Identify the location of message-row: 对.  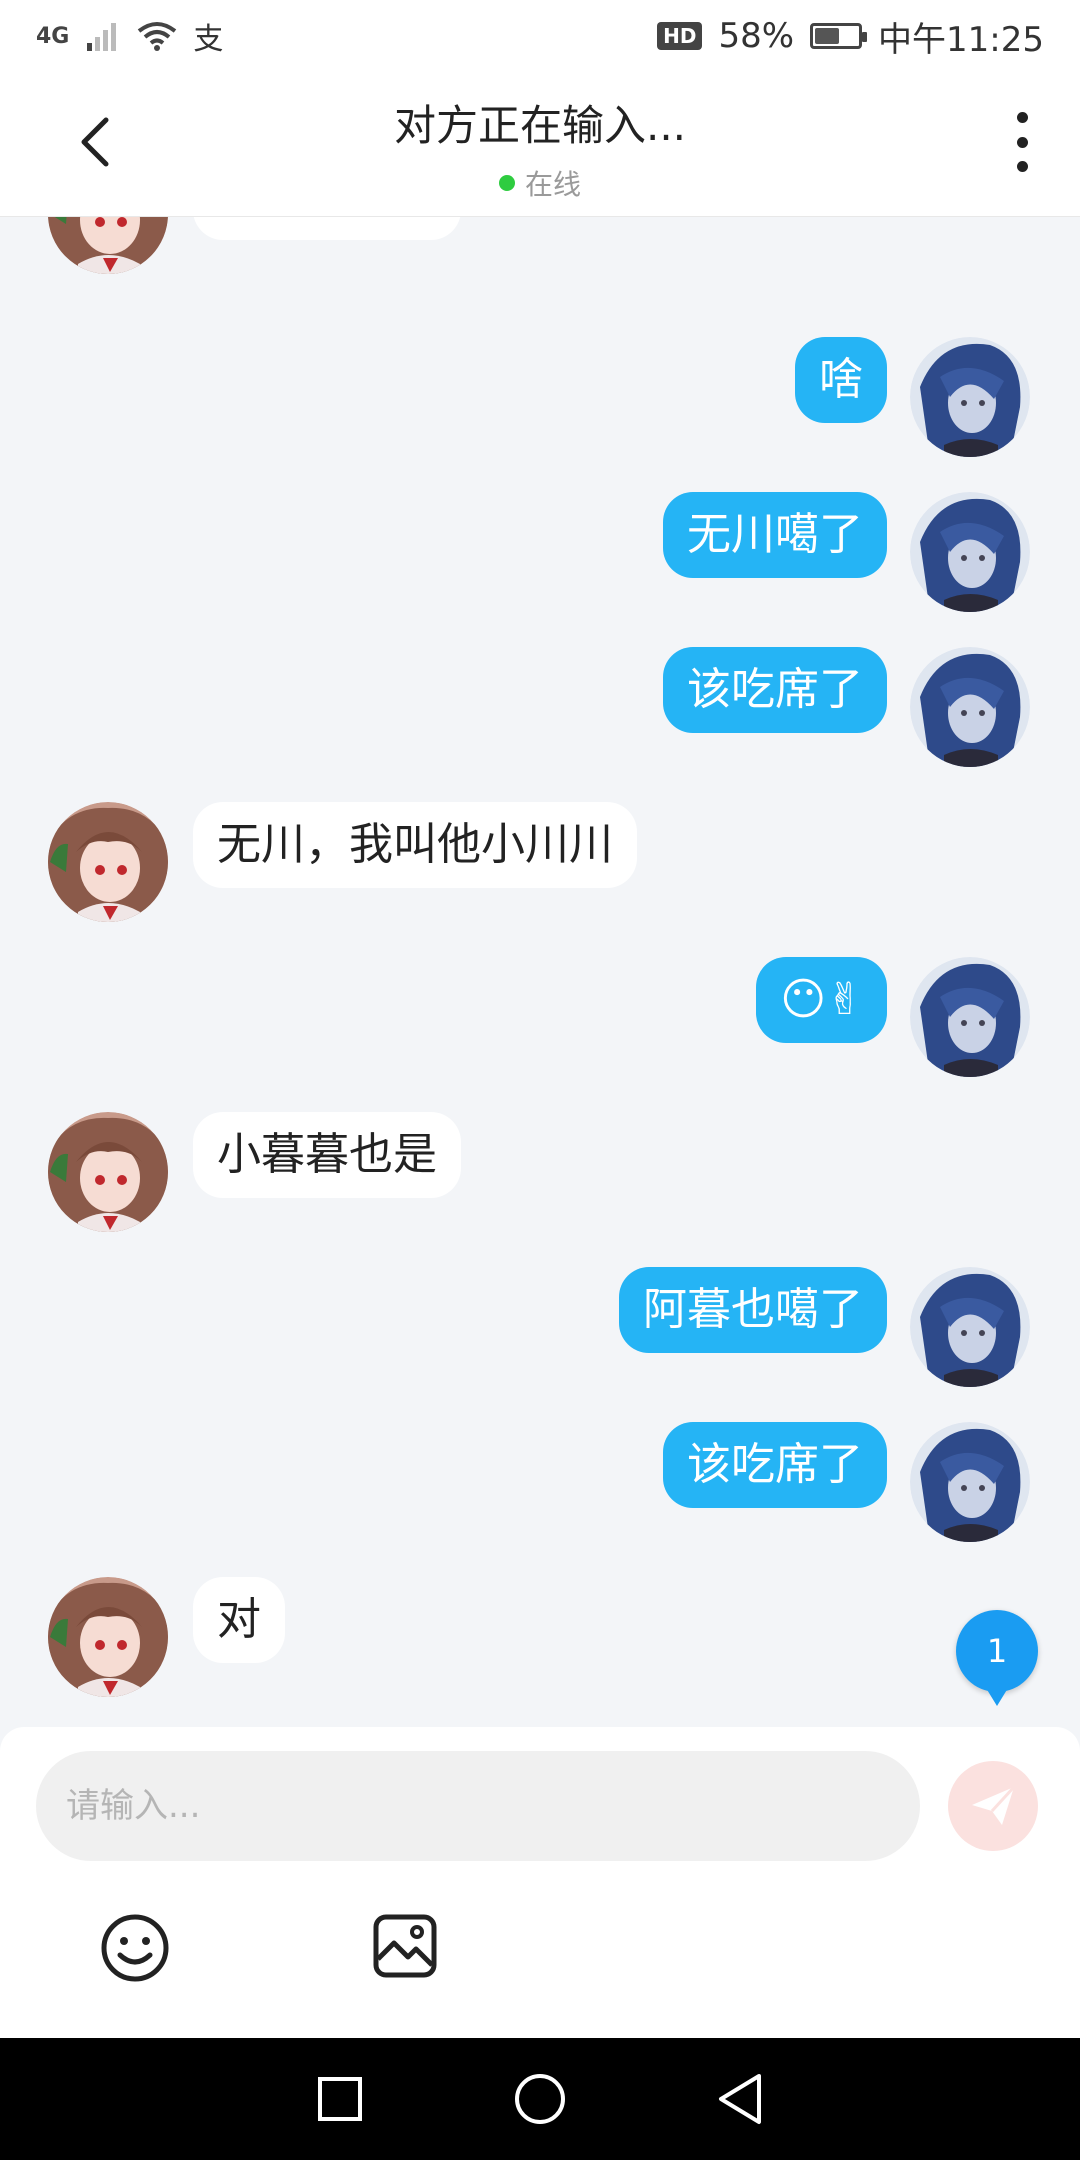
(540, 1642).